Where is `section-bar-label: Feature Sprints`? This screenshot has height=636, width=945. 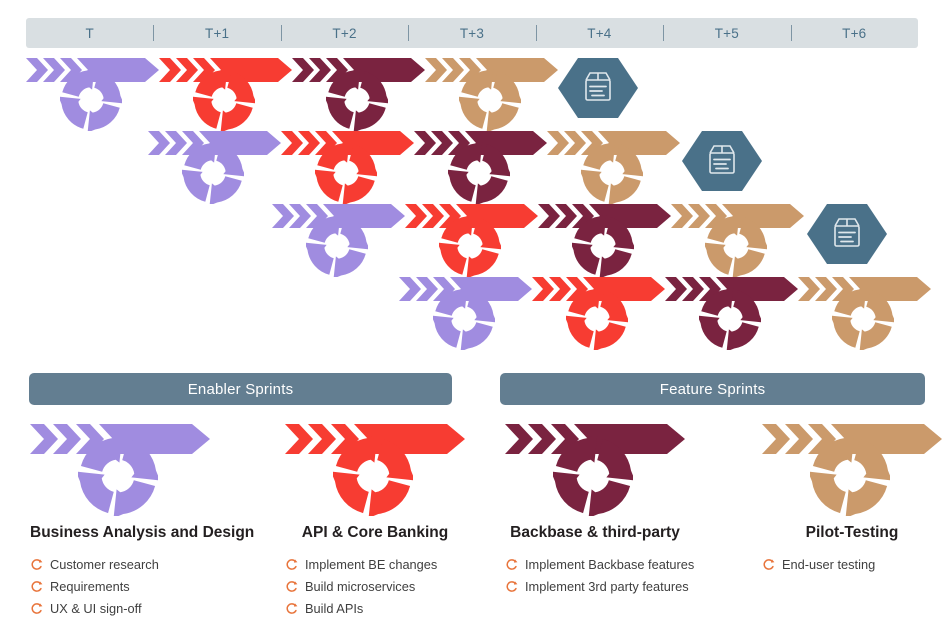 section-bar-label: Feature Sprints is located at coordinates (712, 389).